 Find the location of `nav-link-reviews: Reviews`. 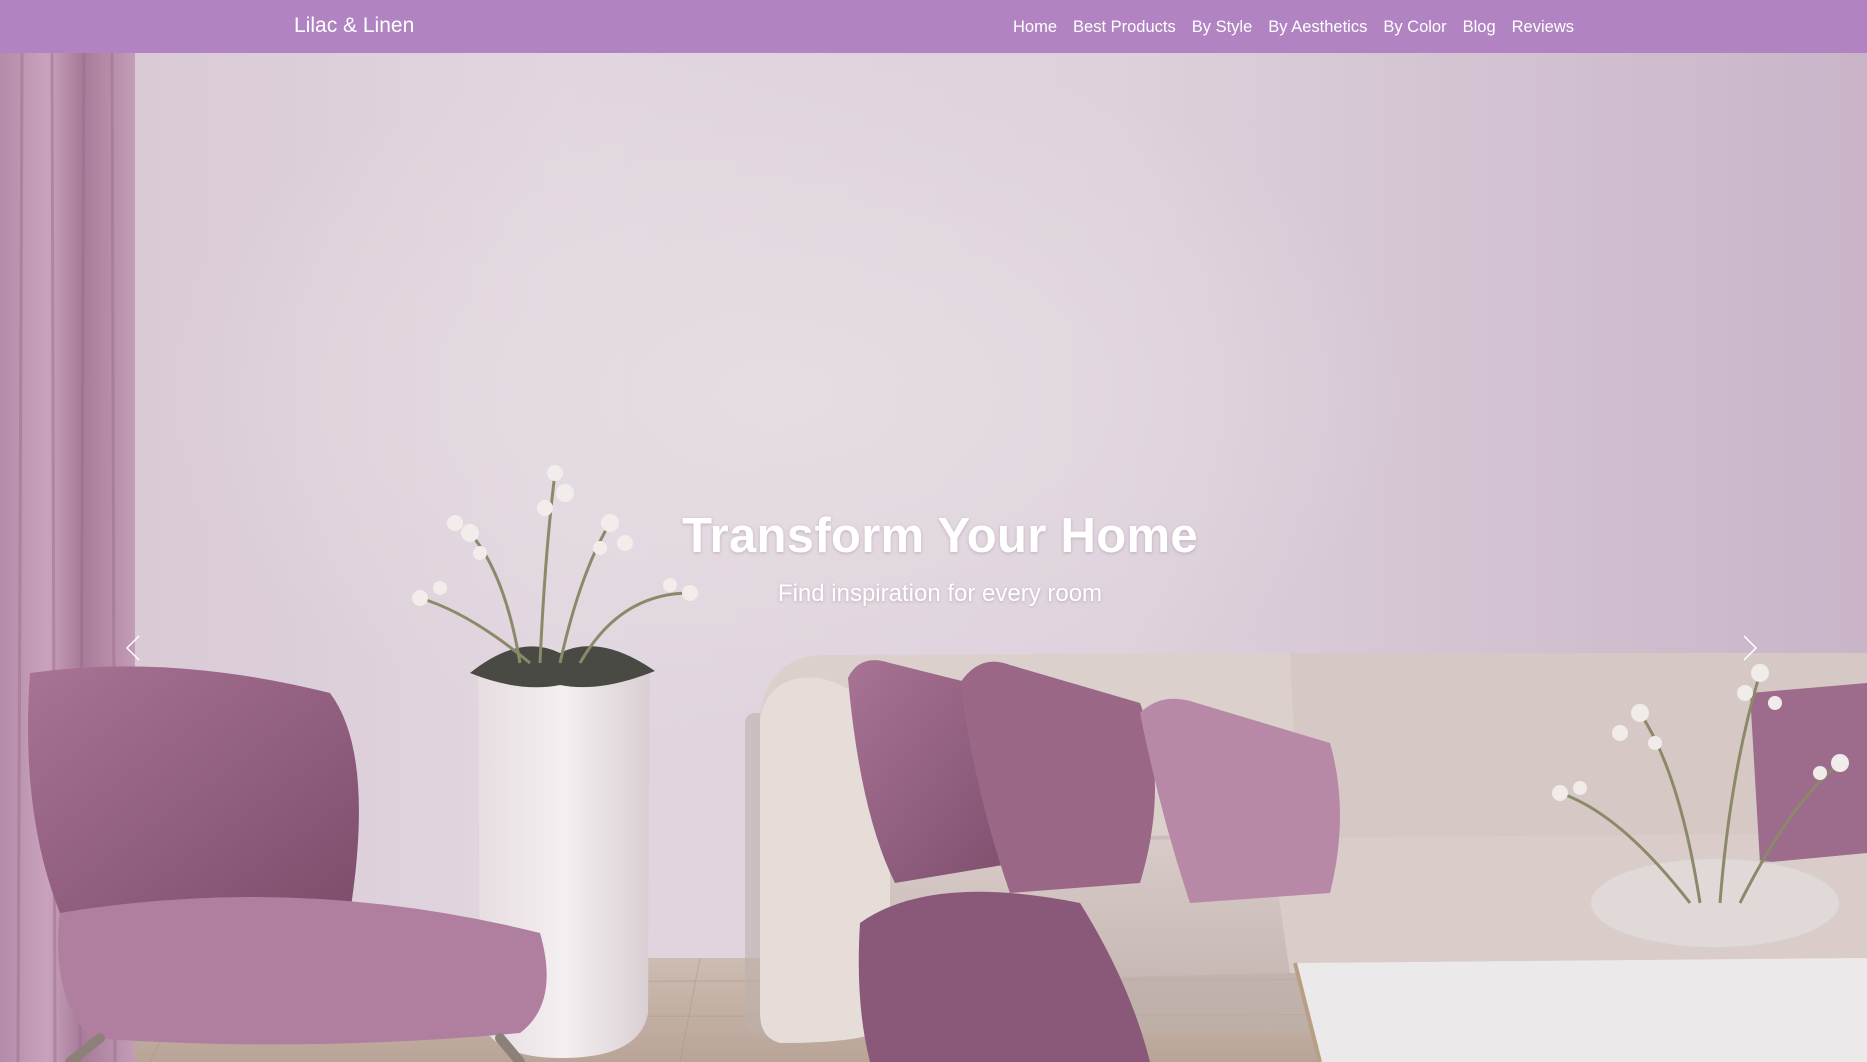

nav-link-reviews: Reviews is located at coordinates (1543, 27).